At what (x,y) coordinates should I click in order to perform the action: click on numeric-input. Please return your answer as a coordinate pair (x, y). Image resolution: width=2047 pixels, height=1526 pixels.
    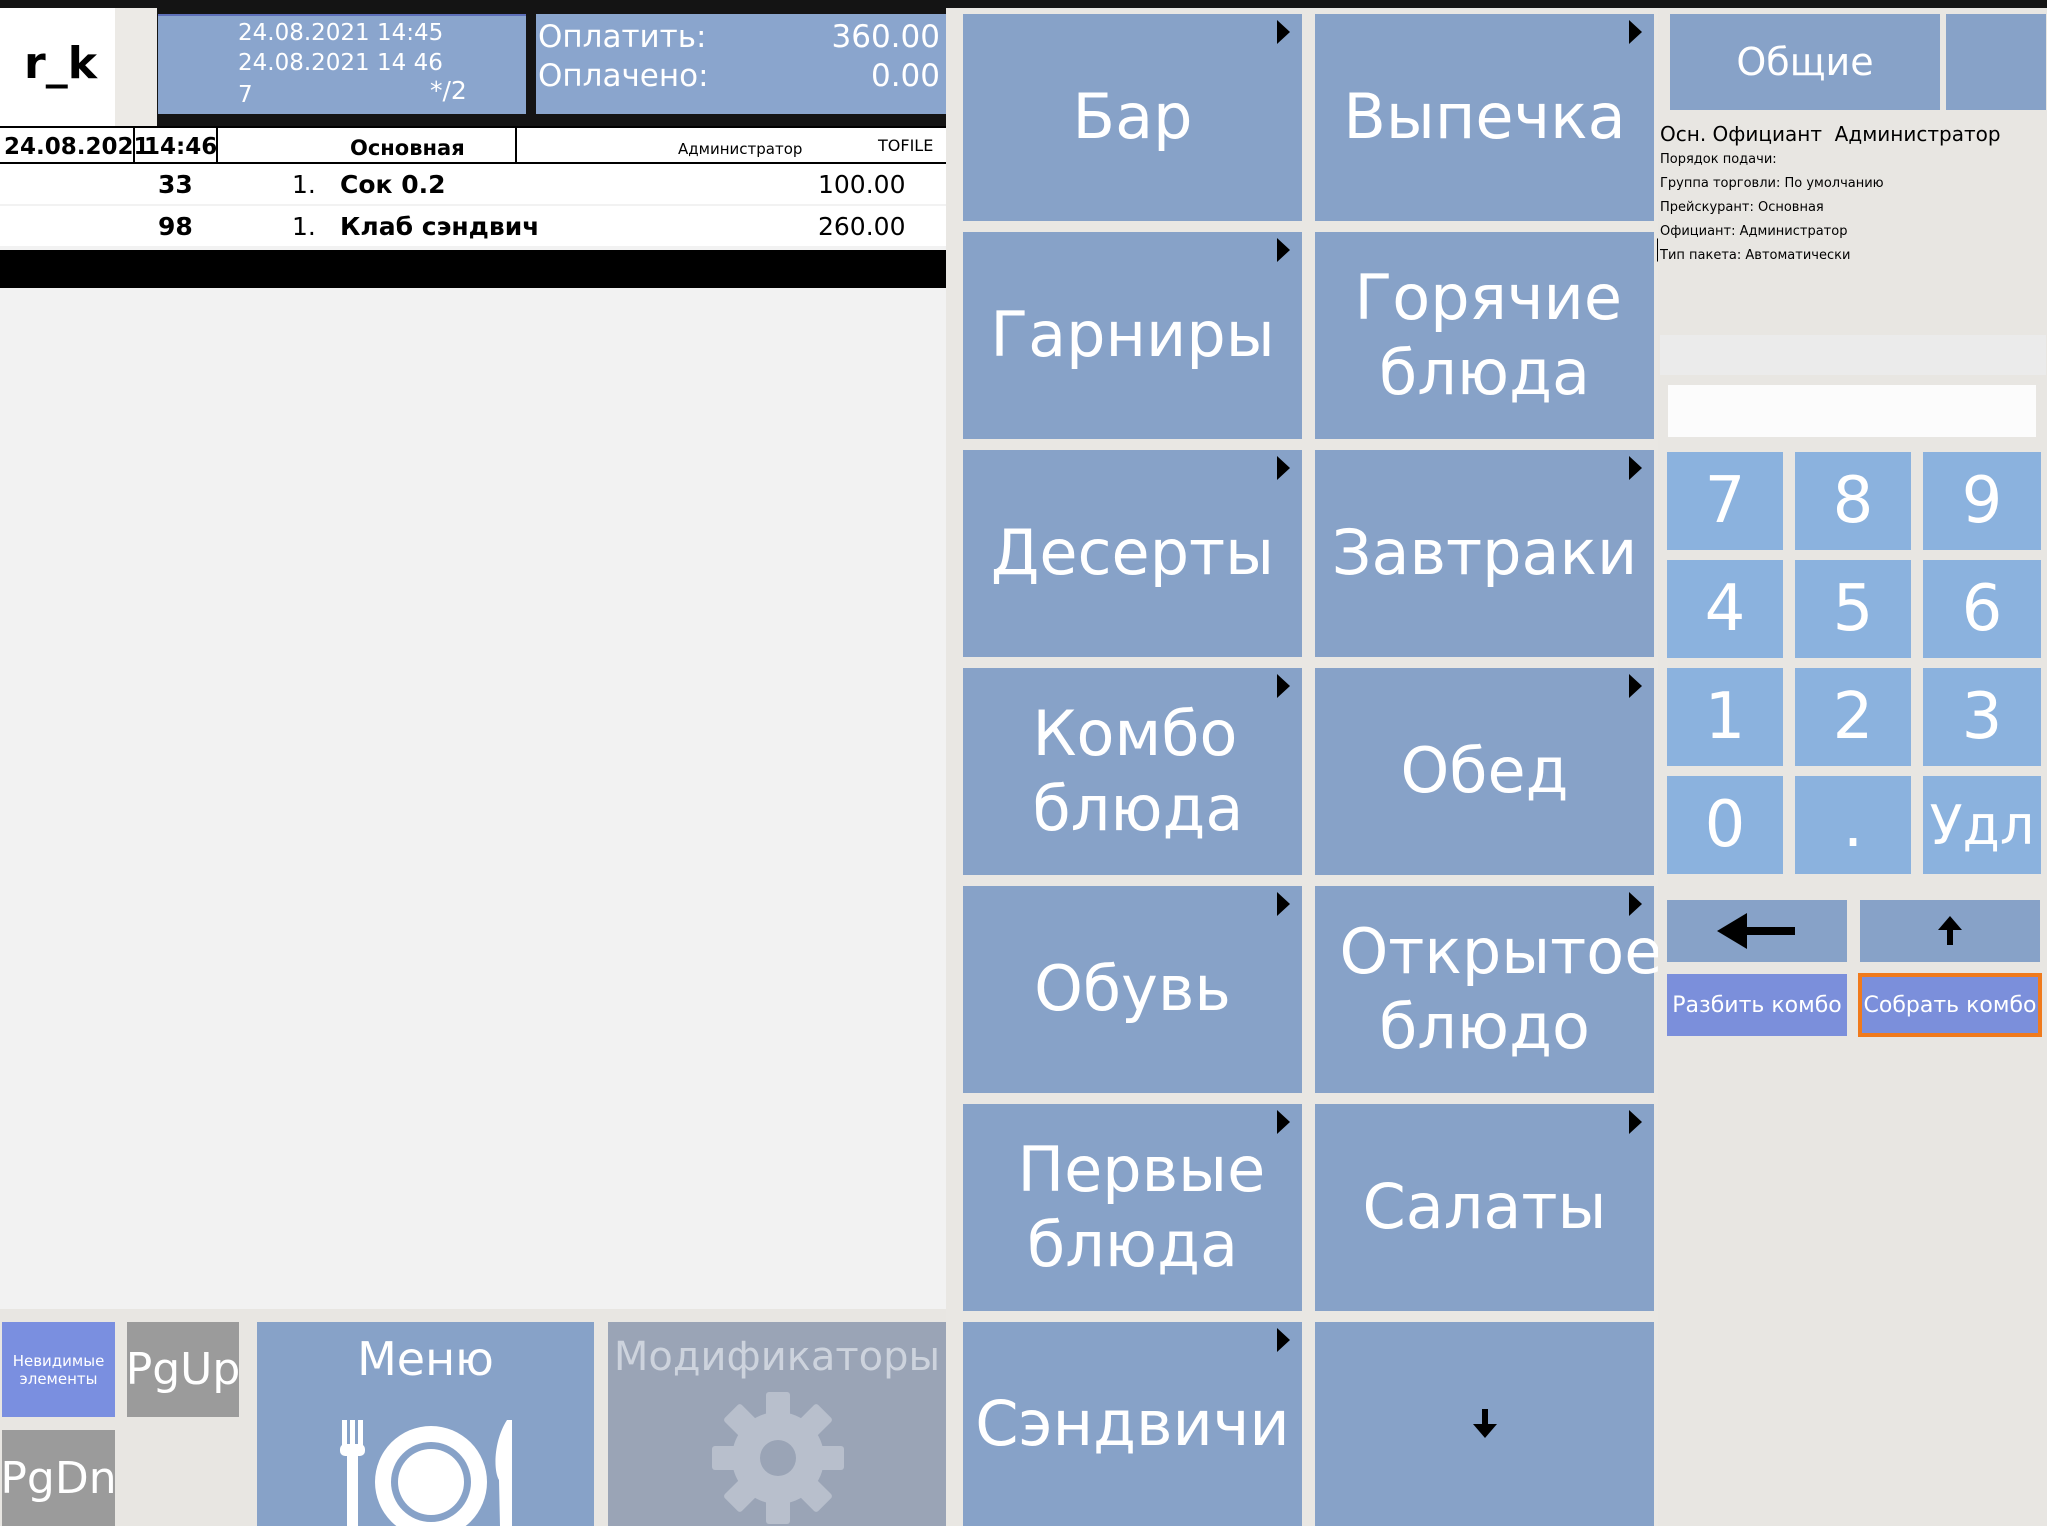
    Looking at the image, I should click on (1852, 411).